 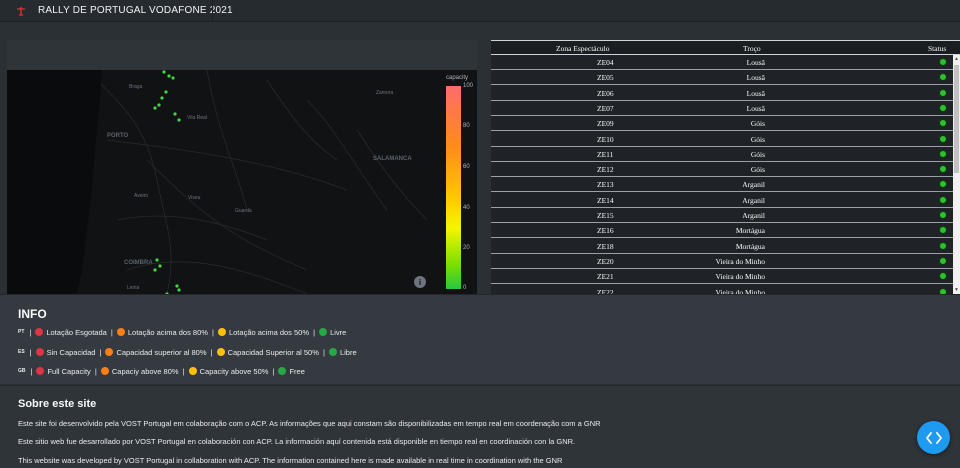 I want to click on zone-cell: ZE11, so click(x=605, y=154).